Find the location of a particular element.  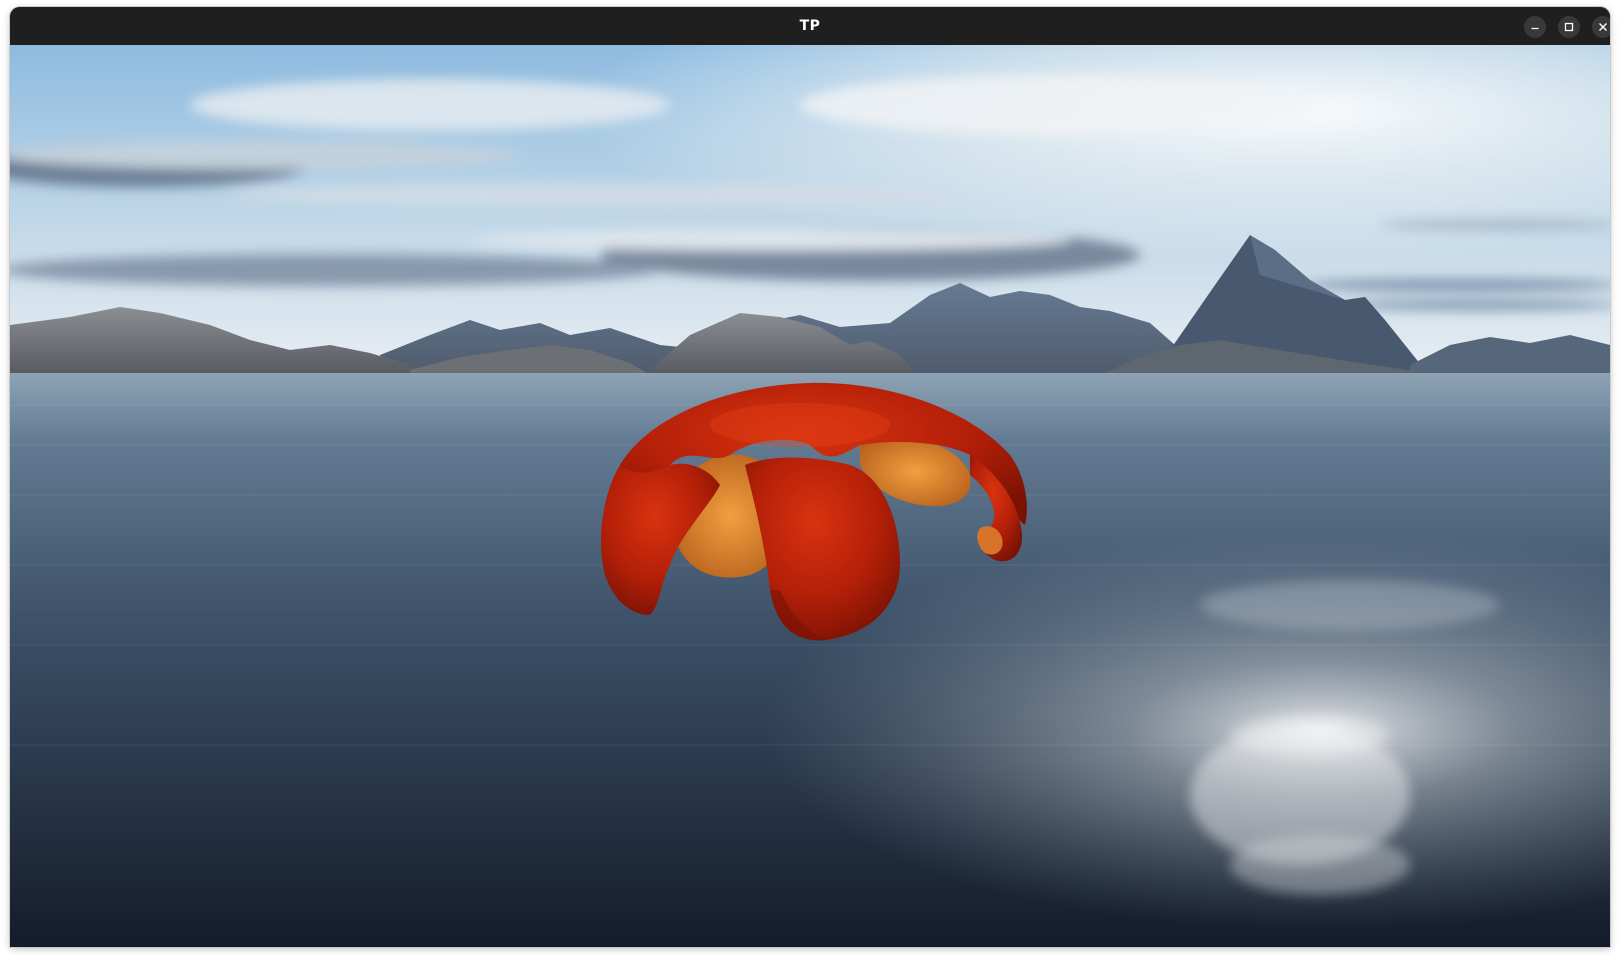

minimize-icon is located at coordinates (1535, 27).